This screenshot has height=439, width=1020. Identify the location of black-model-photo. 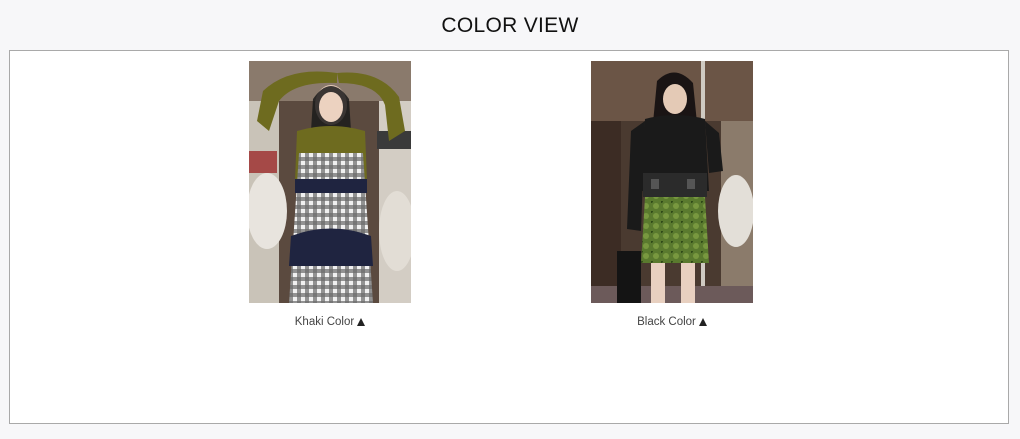
(672, 182).